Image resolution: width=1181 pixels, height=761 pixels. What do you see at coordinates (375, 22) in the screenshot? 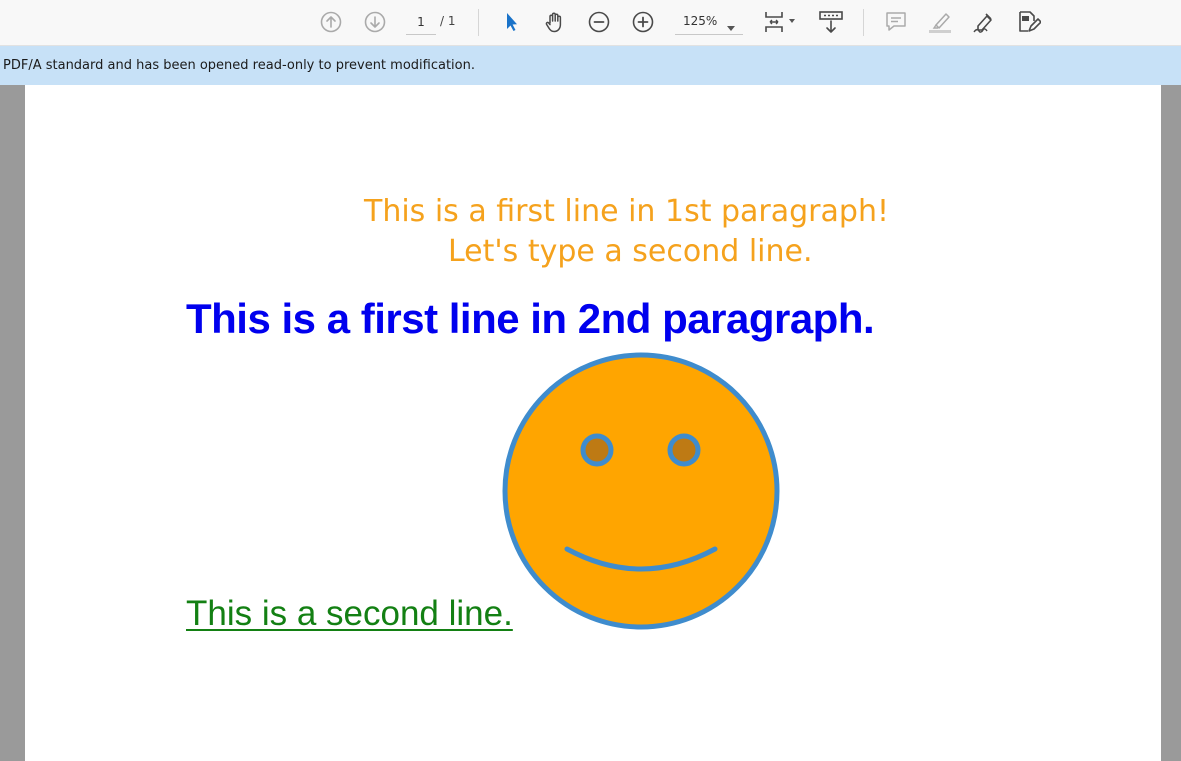
I see `arrow-down-circle-icon` at bounding box center [375, 22].